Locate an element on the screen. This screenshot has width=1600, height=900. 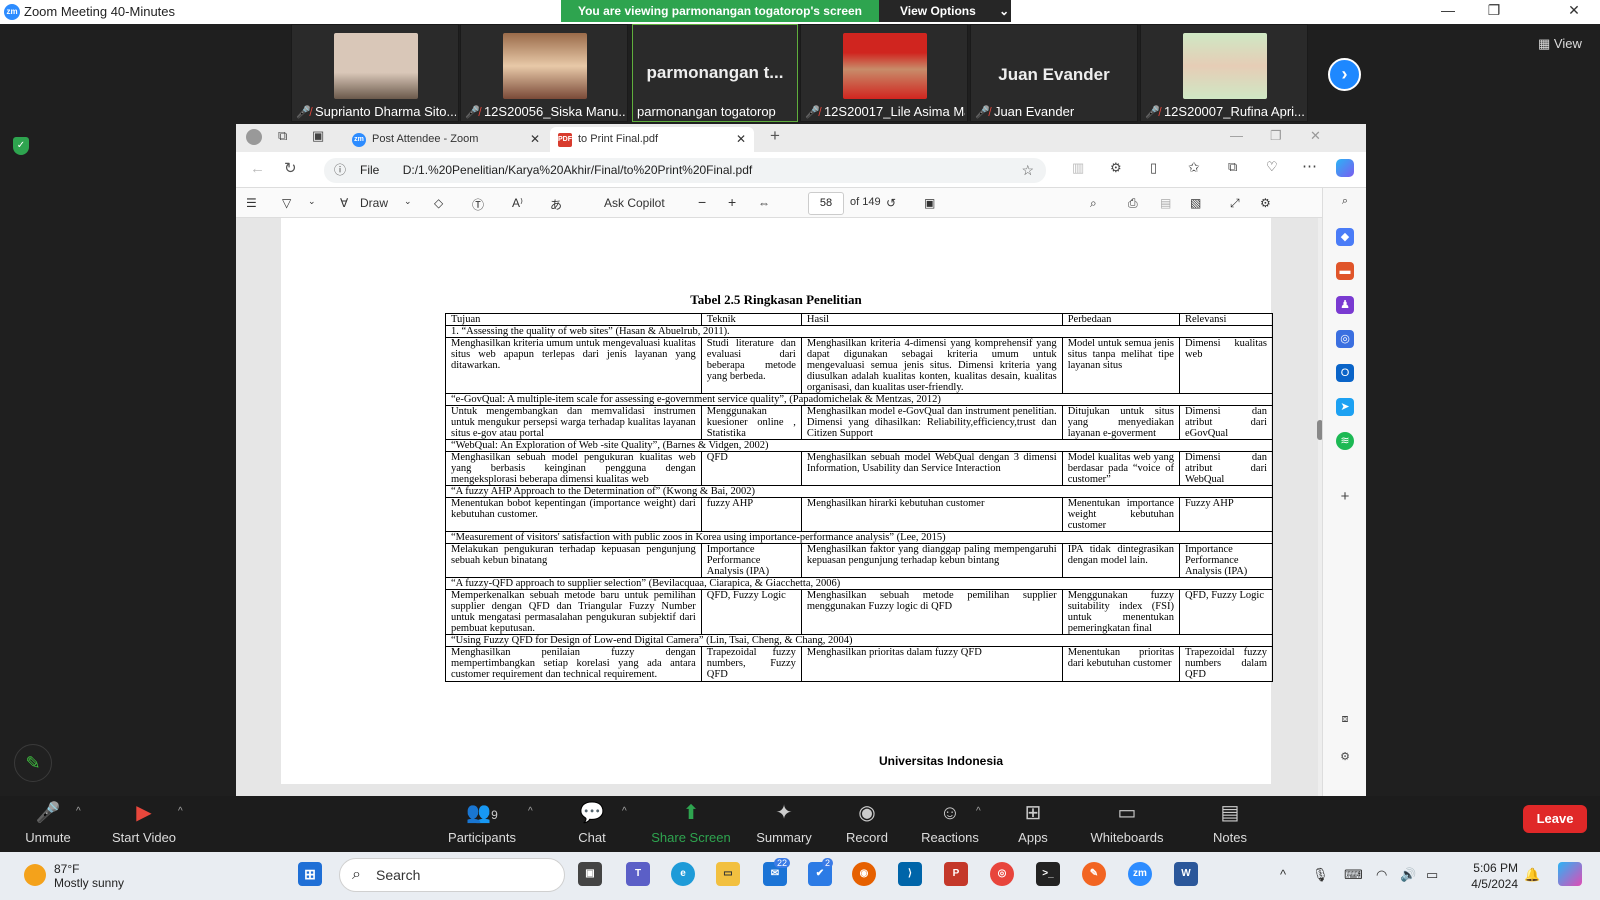
add-icon: + is located at coordinates (1345, 497).